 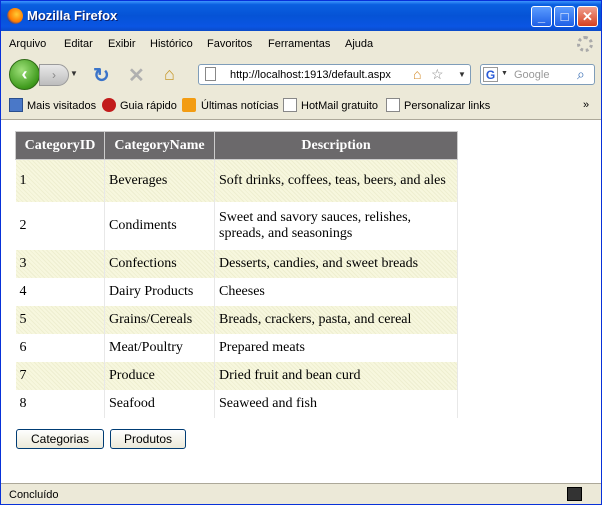 I want to click on url-text: http://localhost:1913/default.aspx, so click(x=310, y=75).